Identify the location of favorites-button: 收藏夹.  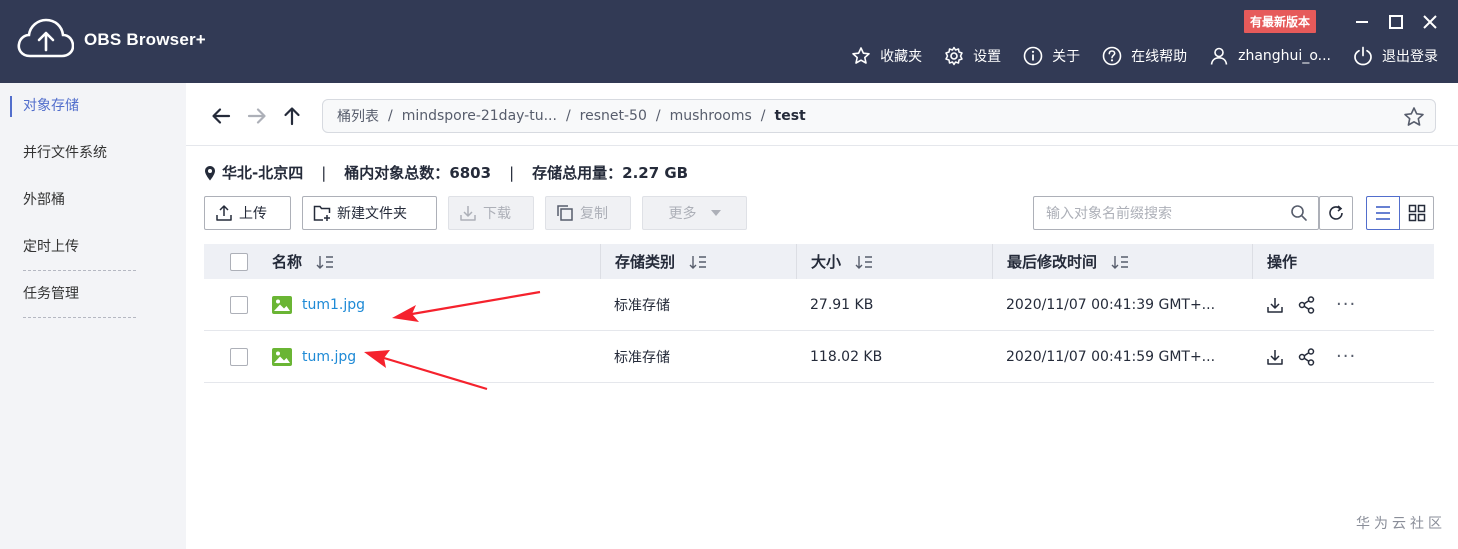
(886, 56).